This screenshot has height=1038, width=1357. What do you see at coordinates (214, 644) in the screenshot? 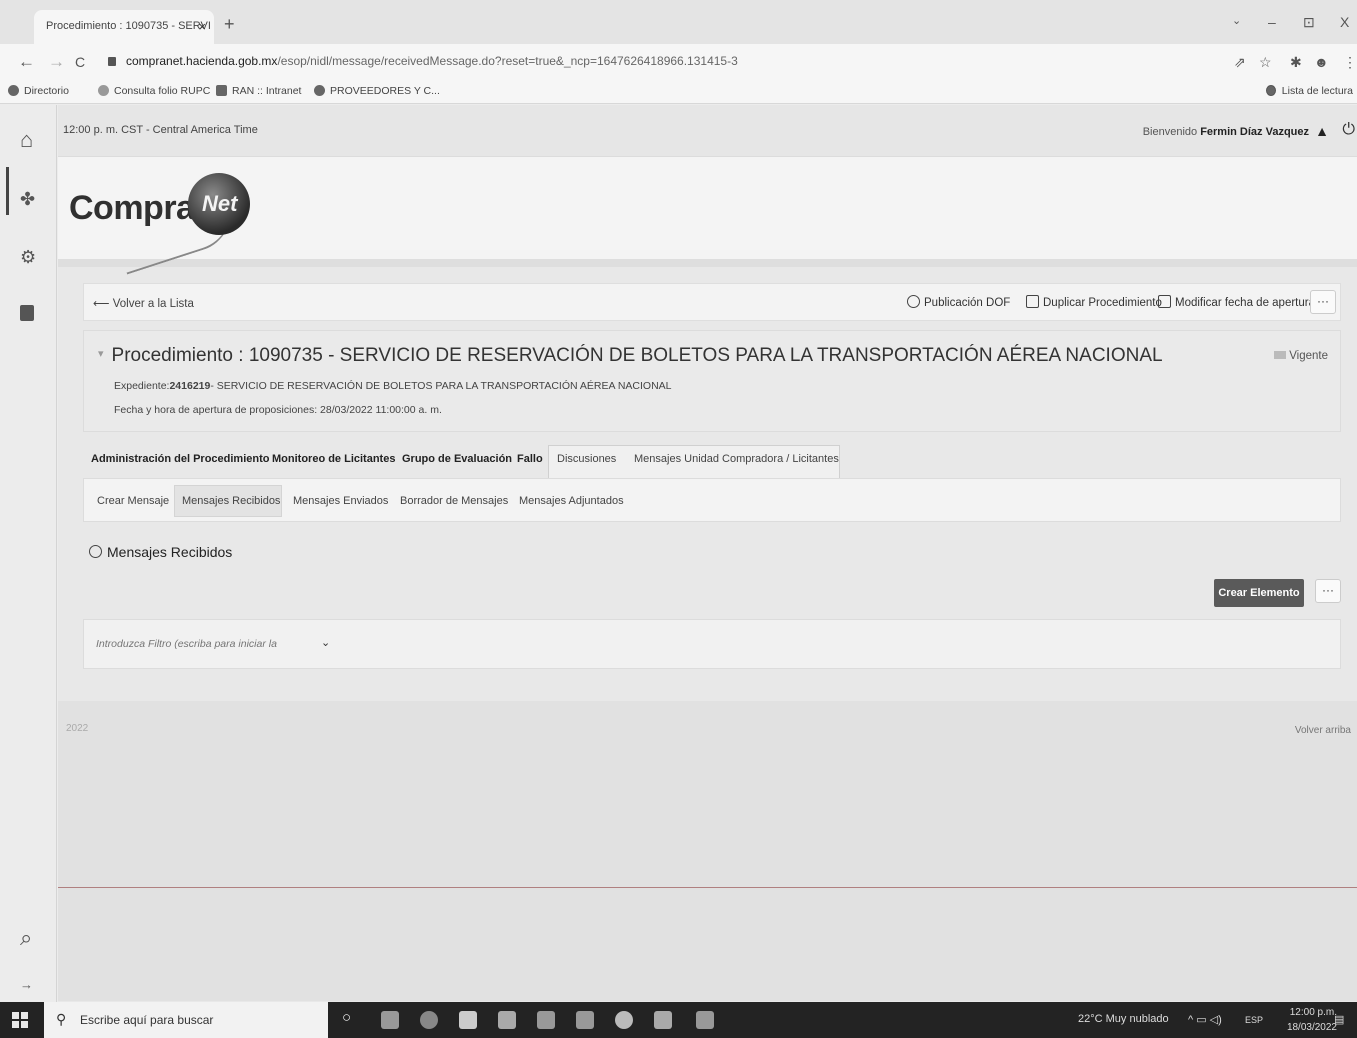
I see `filter-input` at bounding box center [214, 644].